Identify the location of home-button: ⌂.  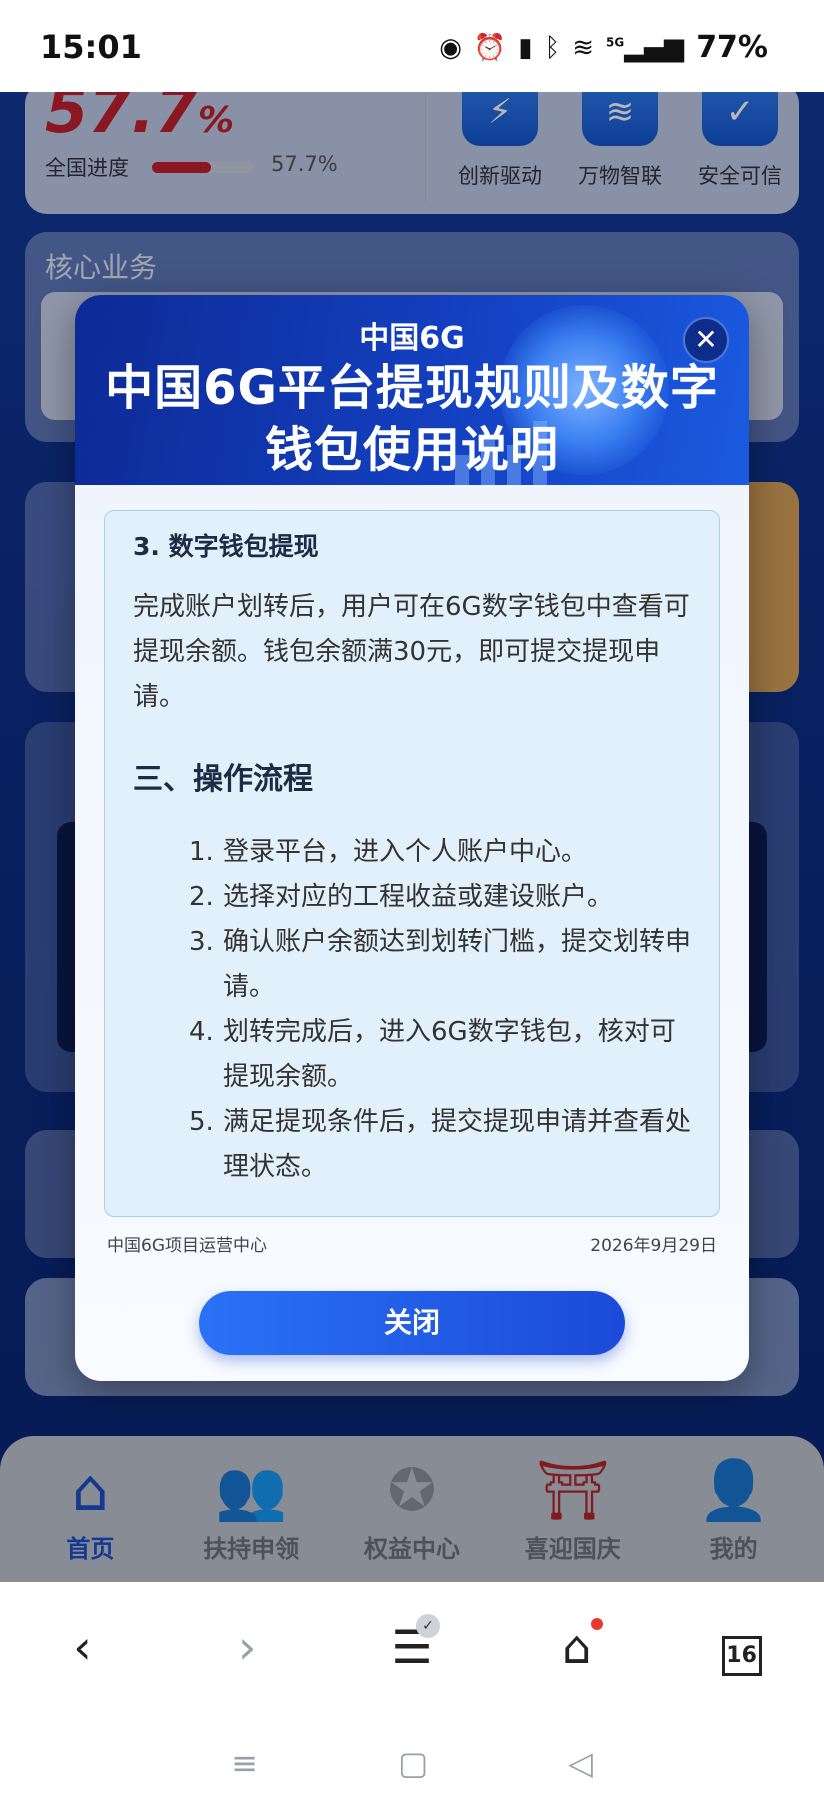
(577, 1646).